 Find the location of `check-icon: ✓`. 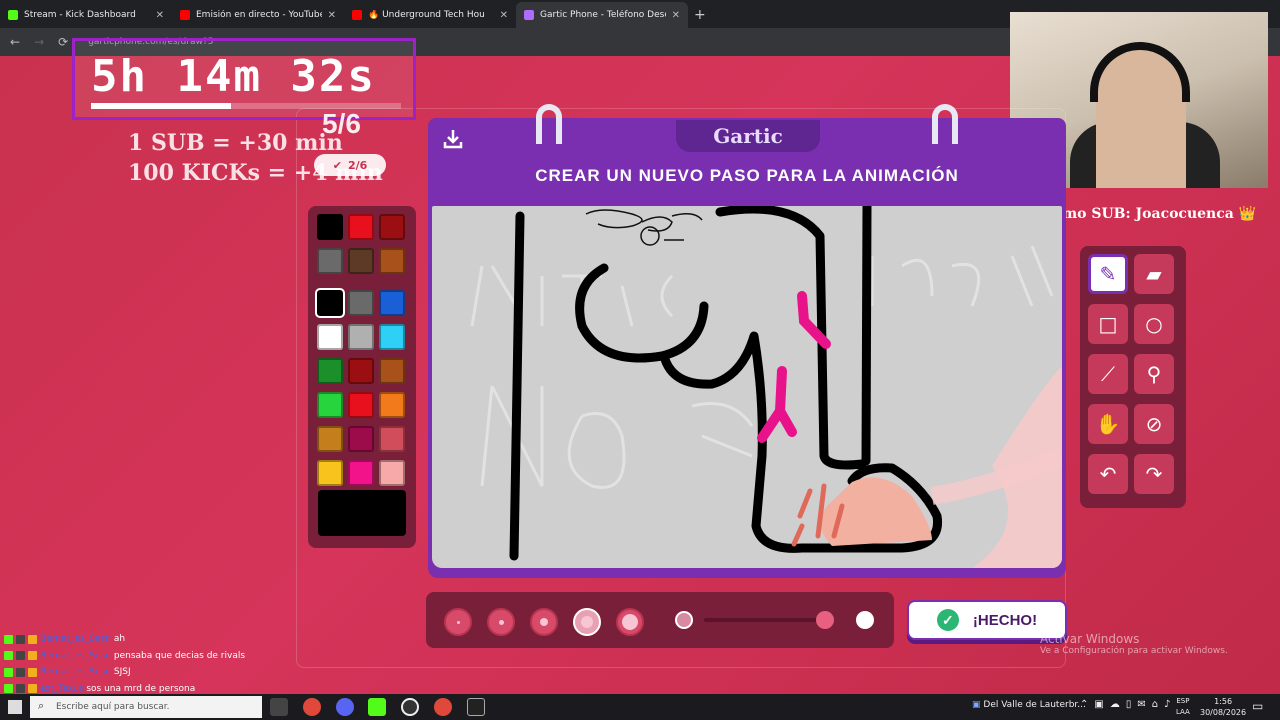

check-icon: ✓ is located at coordinates (947, 620).